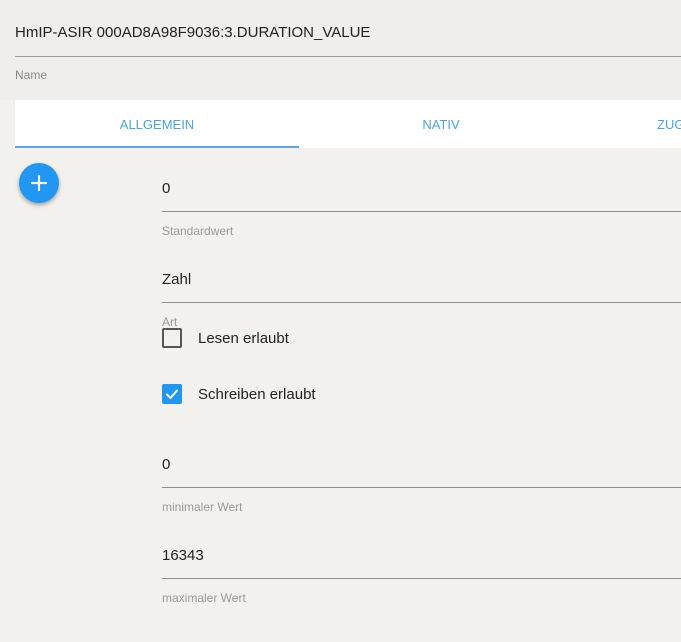 This screenshot has height=642, width=681. I want to click on max-value-field: 16343, so click(421, 556).